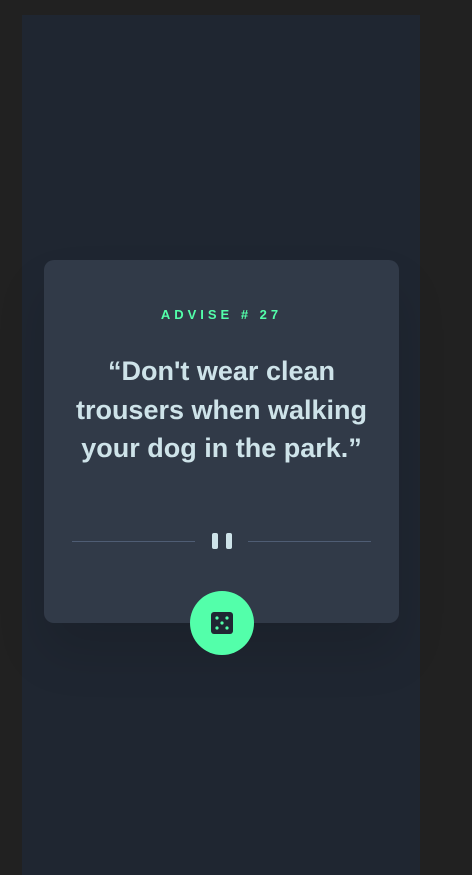 This screenshot has height=875, width=472. I want to click on dice-icon, so click(222, 623).